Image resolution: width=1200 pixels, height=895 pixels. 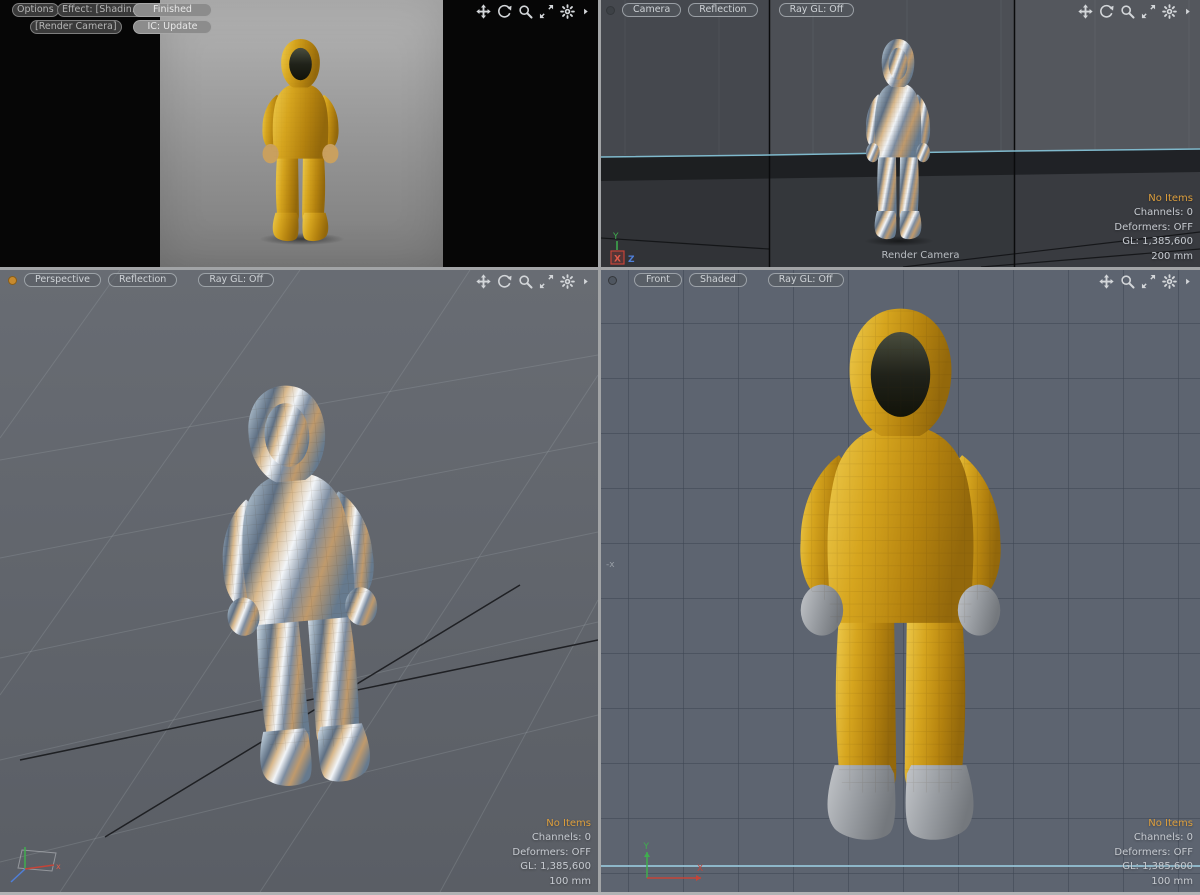 I want to click on ic-update-button: IC: Update, so click(x=172, y=27).